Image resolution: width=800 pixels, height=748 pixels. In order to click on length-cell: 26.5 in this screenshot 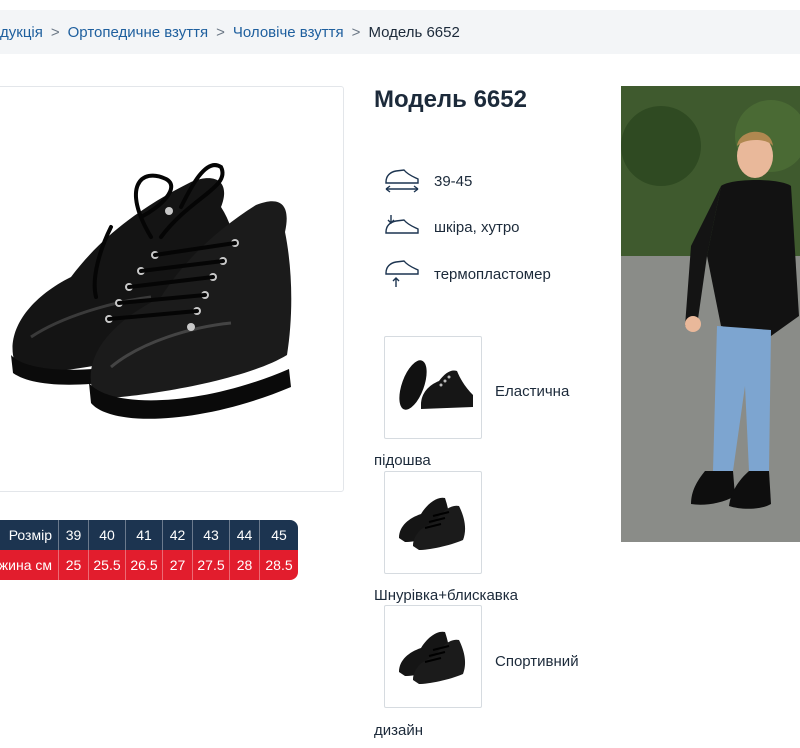, I will do `click(144, 565)`.